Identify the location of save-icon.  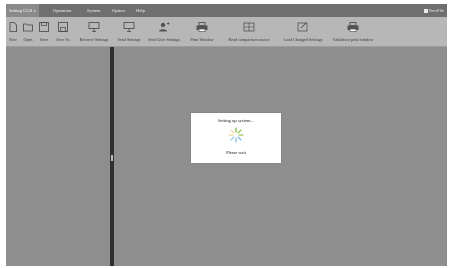
(44, 27).